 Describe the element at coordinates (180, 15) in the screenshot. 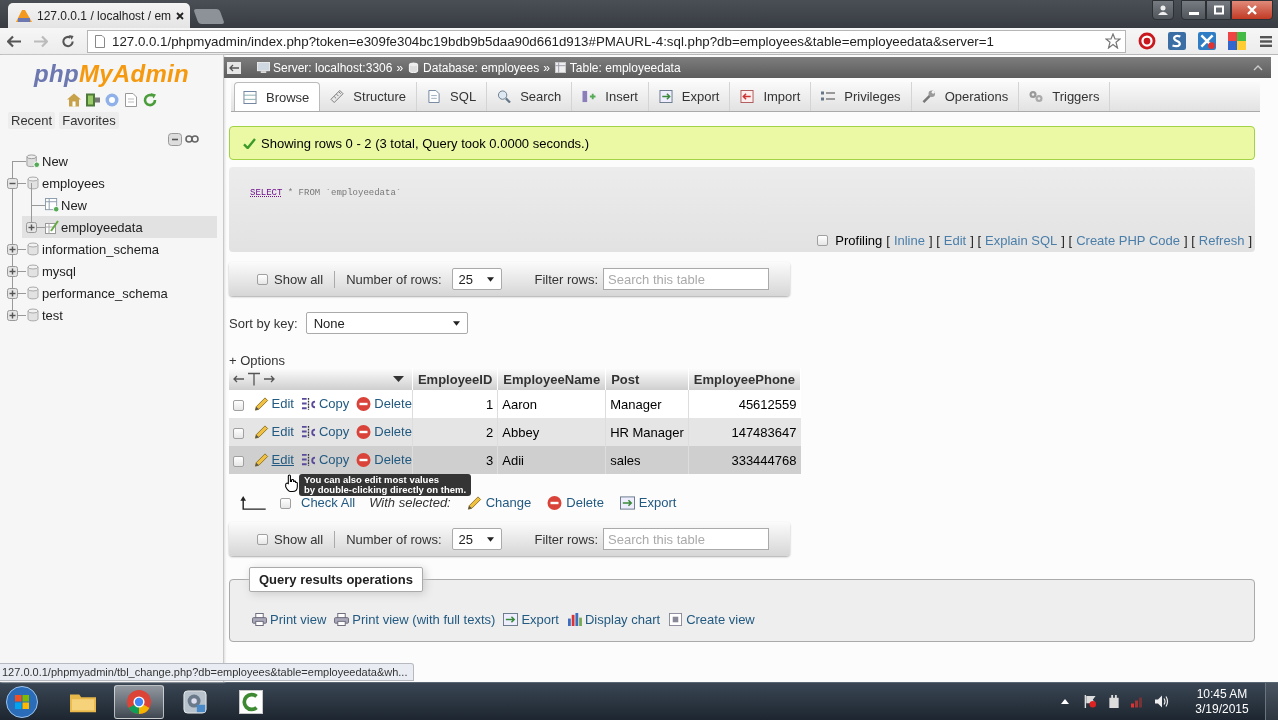

I see `close-icon` at that location.